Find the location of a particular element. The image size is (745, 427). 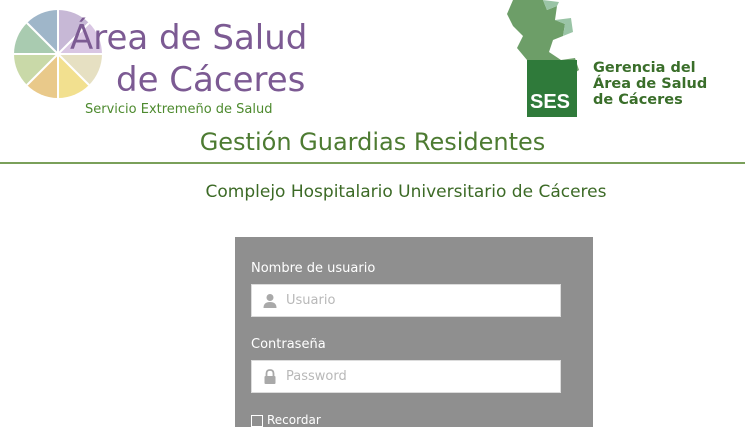

user-icon is located at coordinates (270, 301).